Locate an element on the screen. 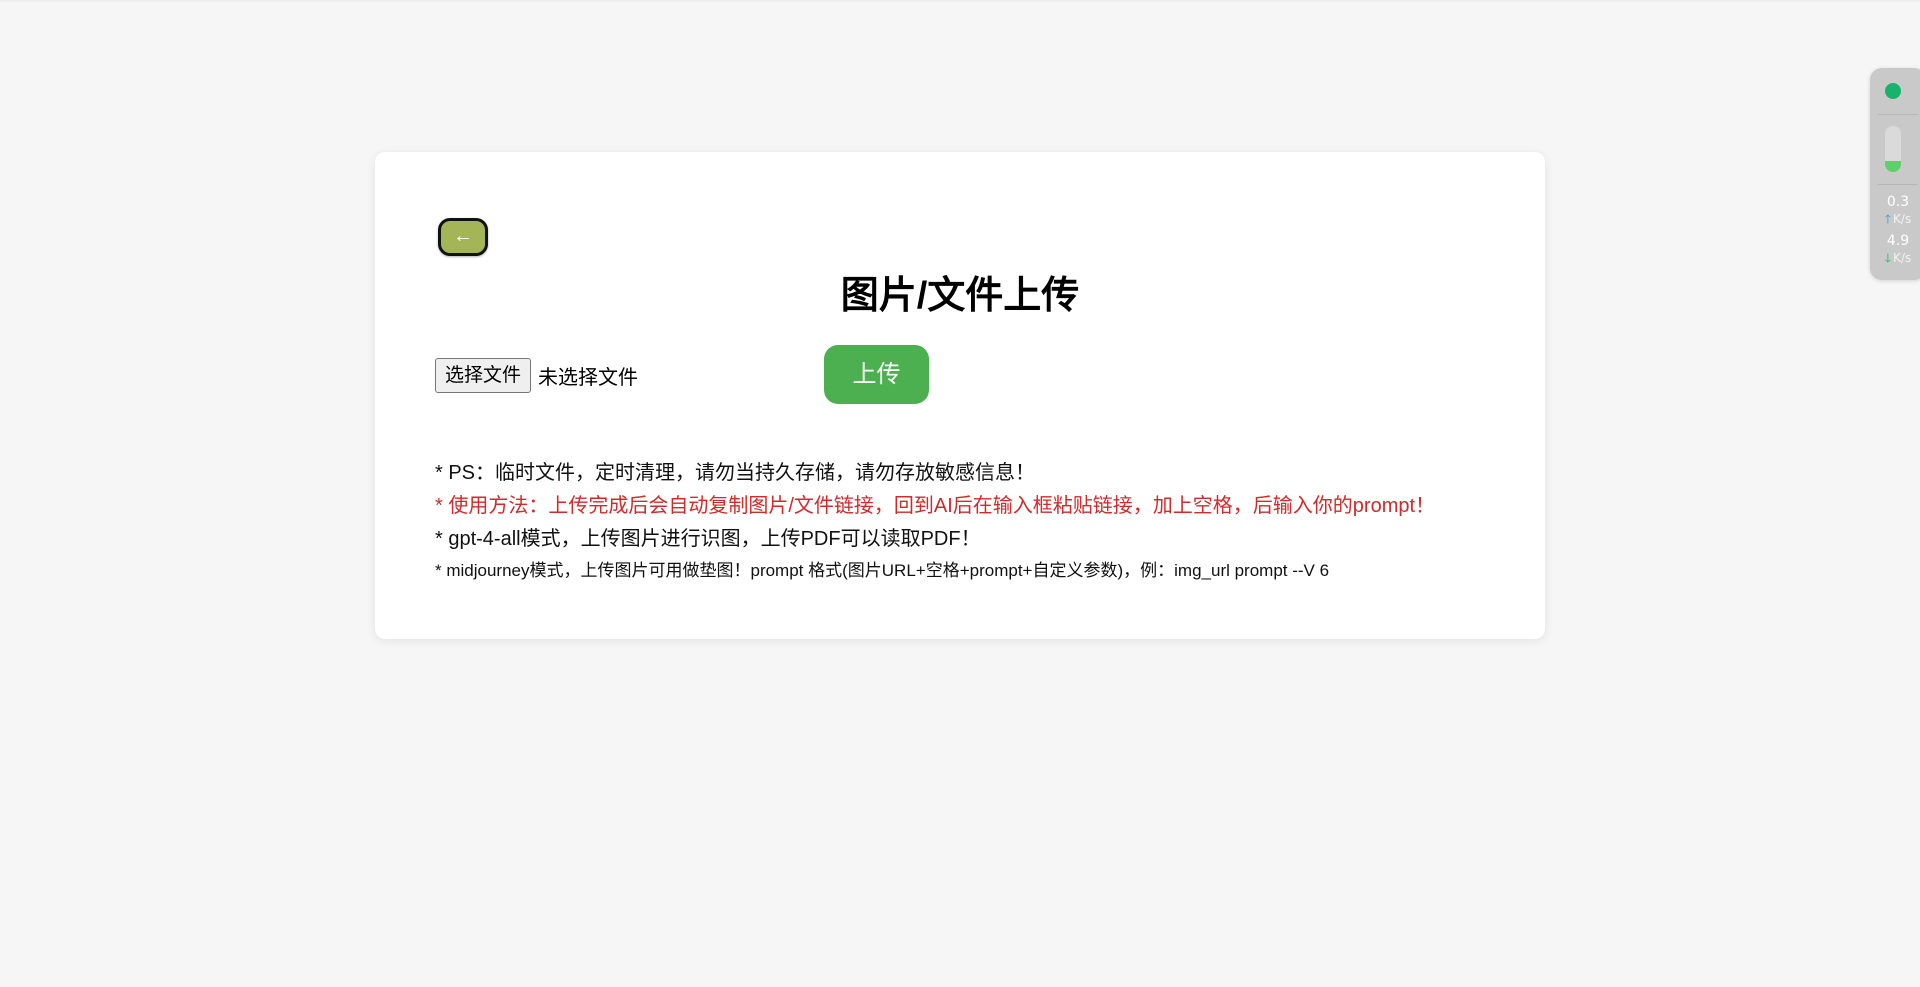  file-status-text: 未选择文件 is located at coordinates (588, 378).